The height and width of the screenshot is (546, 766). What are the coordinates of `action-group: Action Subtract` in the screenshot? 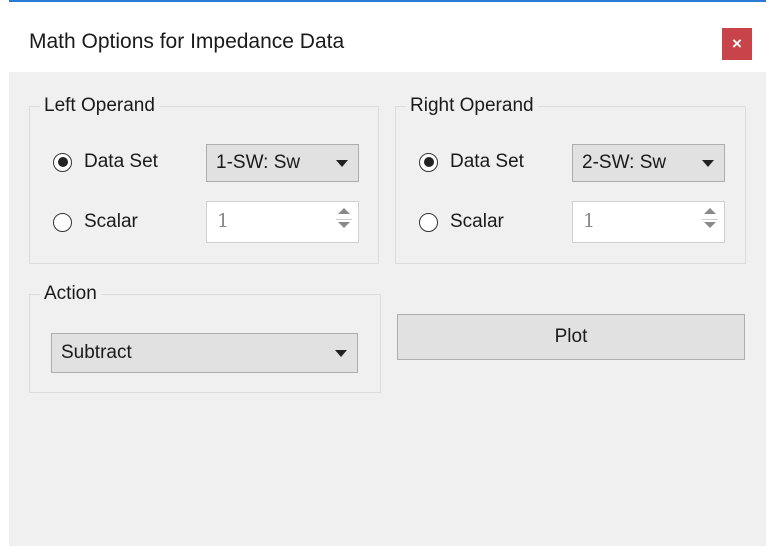 It's located at (205, 337).